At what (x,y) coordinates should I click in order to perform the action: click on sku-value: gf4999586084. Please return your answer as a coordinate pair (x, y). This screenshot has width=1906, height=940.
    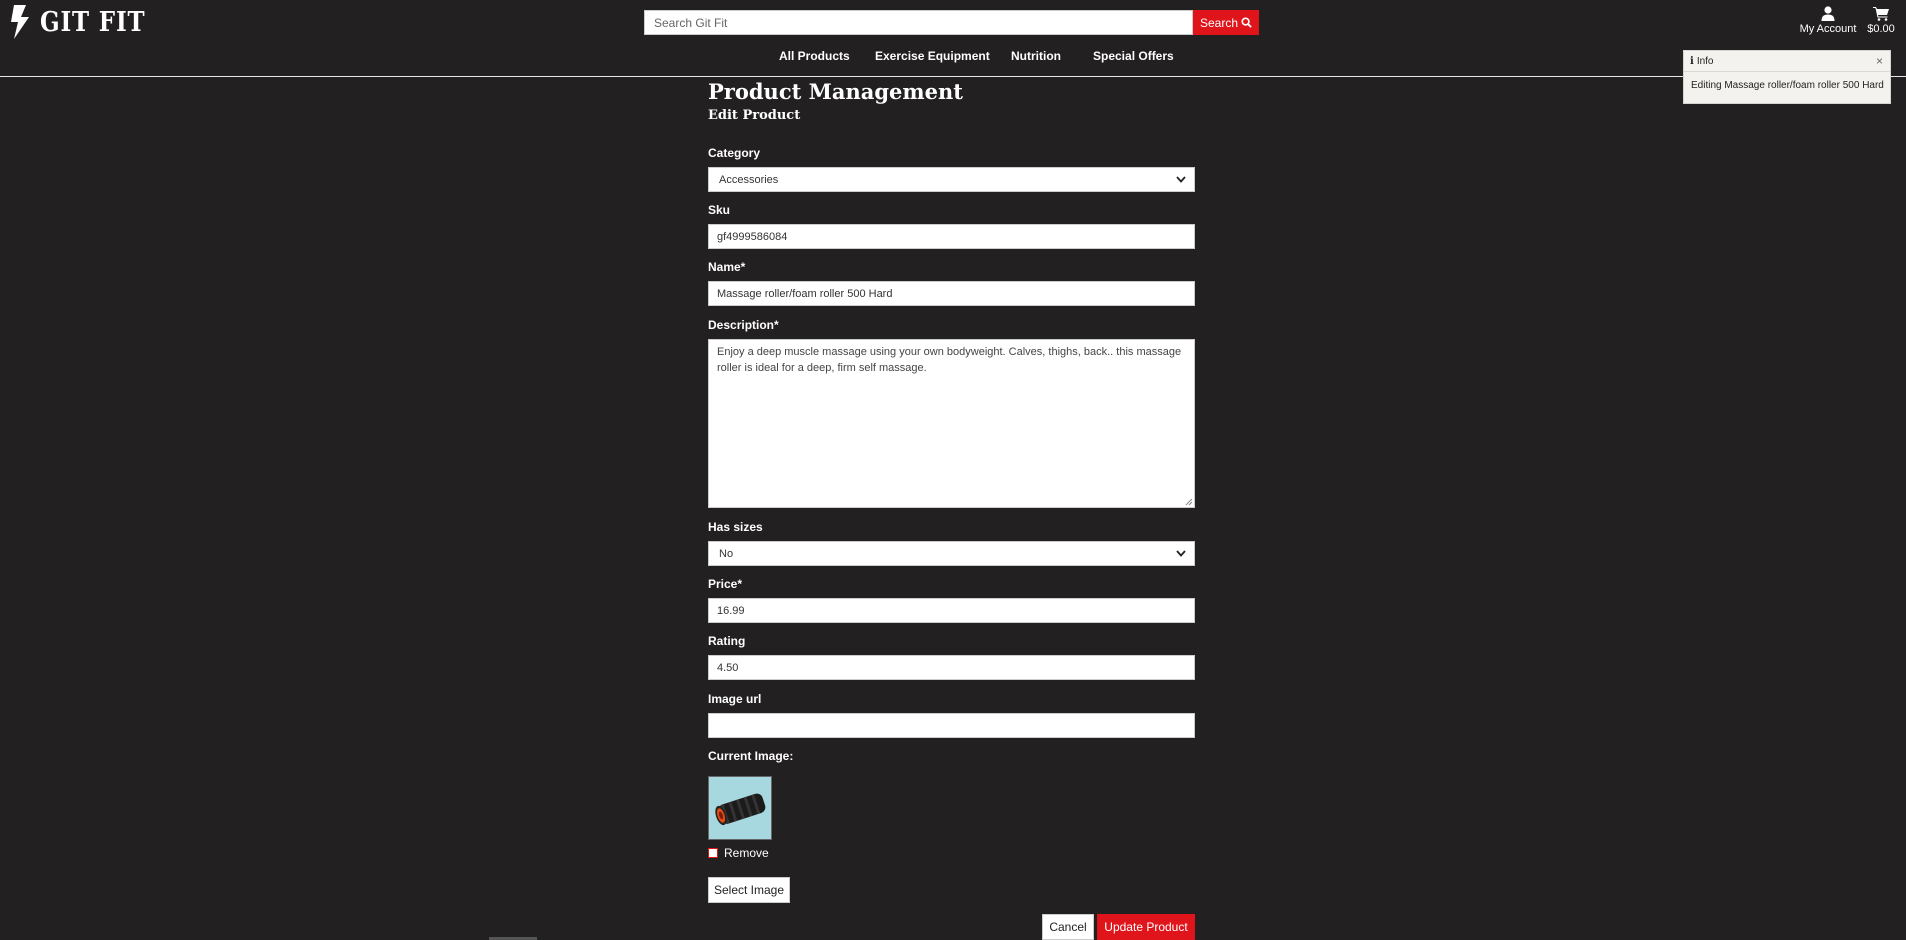
    Looking at the image, I should click on (752, 236).